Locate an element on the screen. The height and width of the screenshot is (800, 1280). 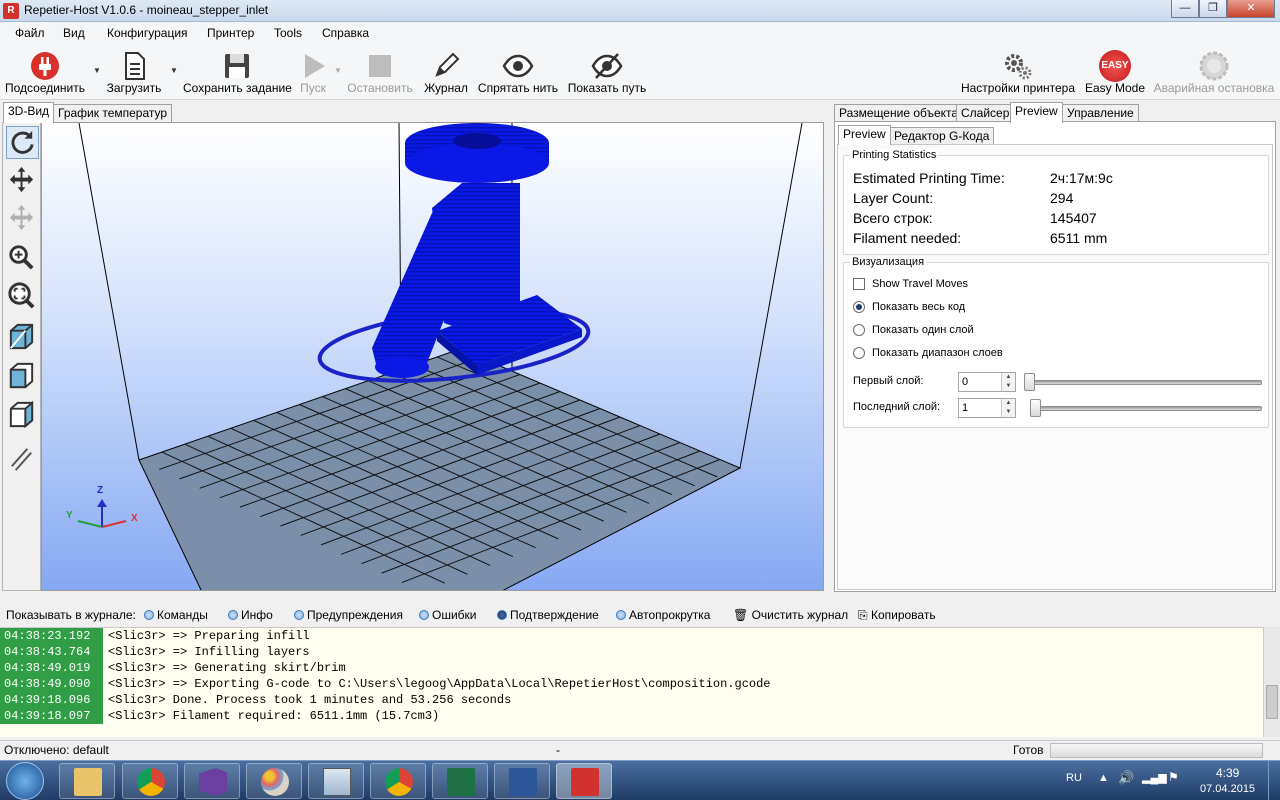
language-indicator: RU is located at coordinates (1074, 778).